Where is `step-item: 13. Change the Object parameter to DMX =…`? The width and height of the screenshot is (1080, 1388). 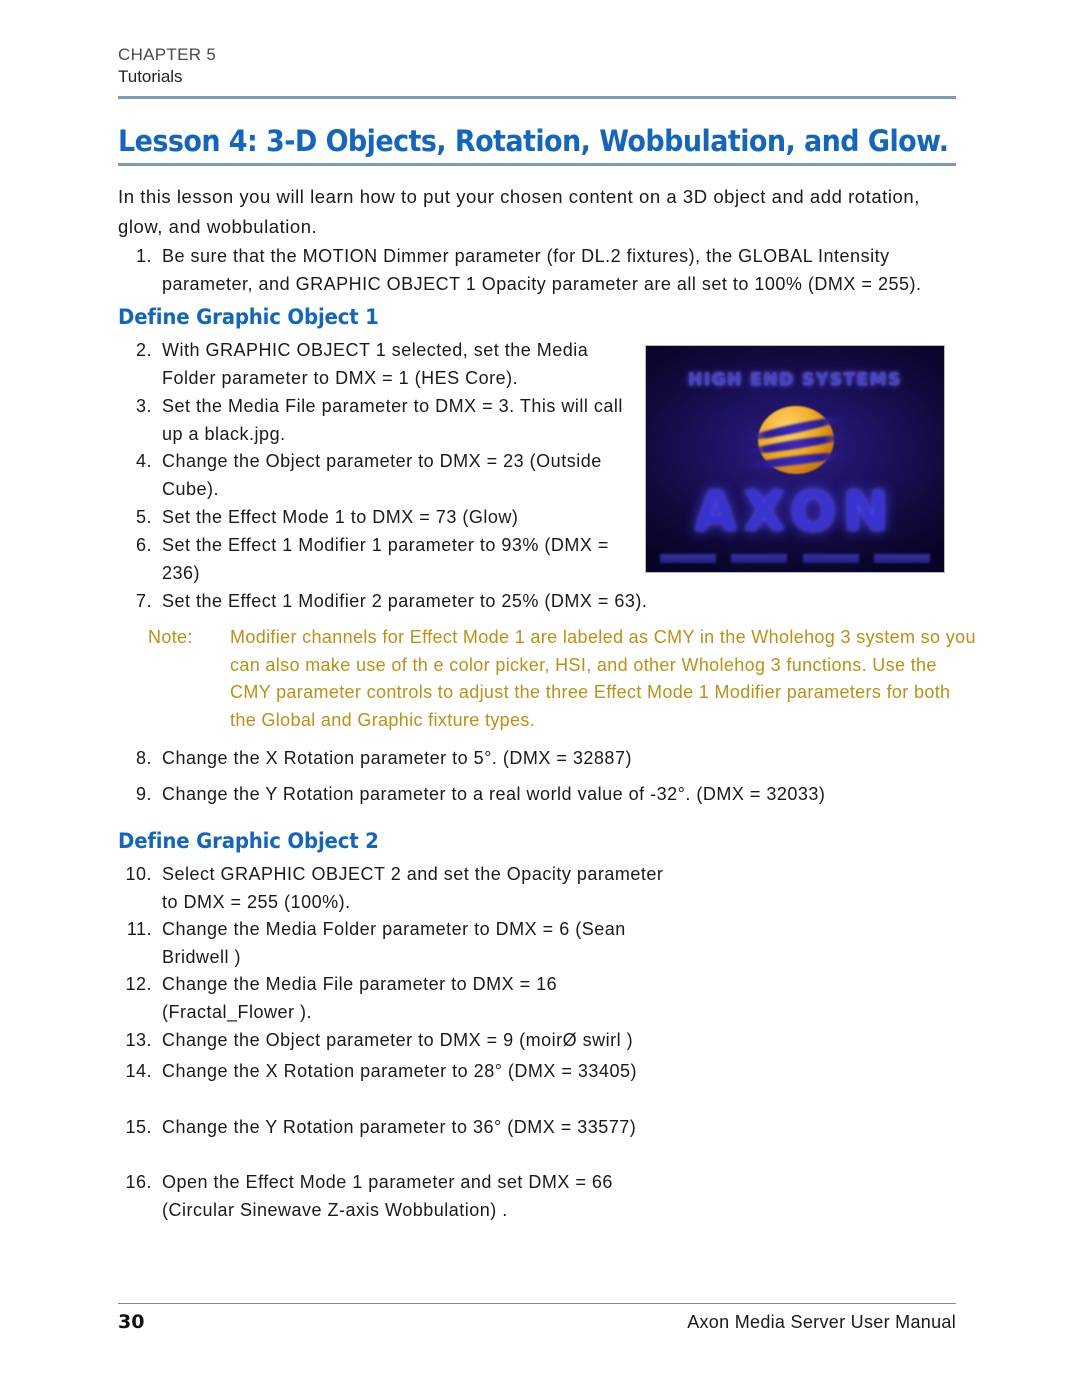 step-item: 13. Change the Object parameter to DMX =… is located at coordinates (428, 1040).